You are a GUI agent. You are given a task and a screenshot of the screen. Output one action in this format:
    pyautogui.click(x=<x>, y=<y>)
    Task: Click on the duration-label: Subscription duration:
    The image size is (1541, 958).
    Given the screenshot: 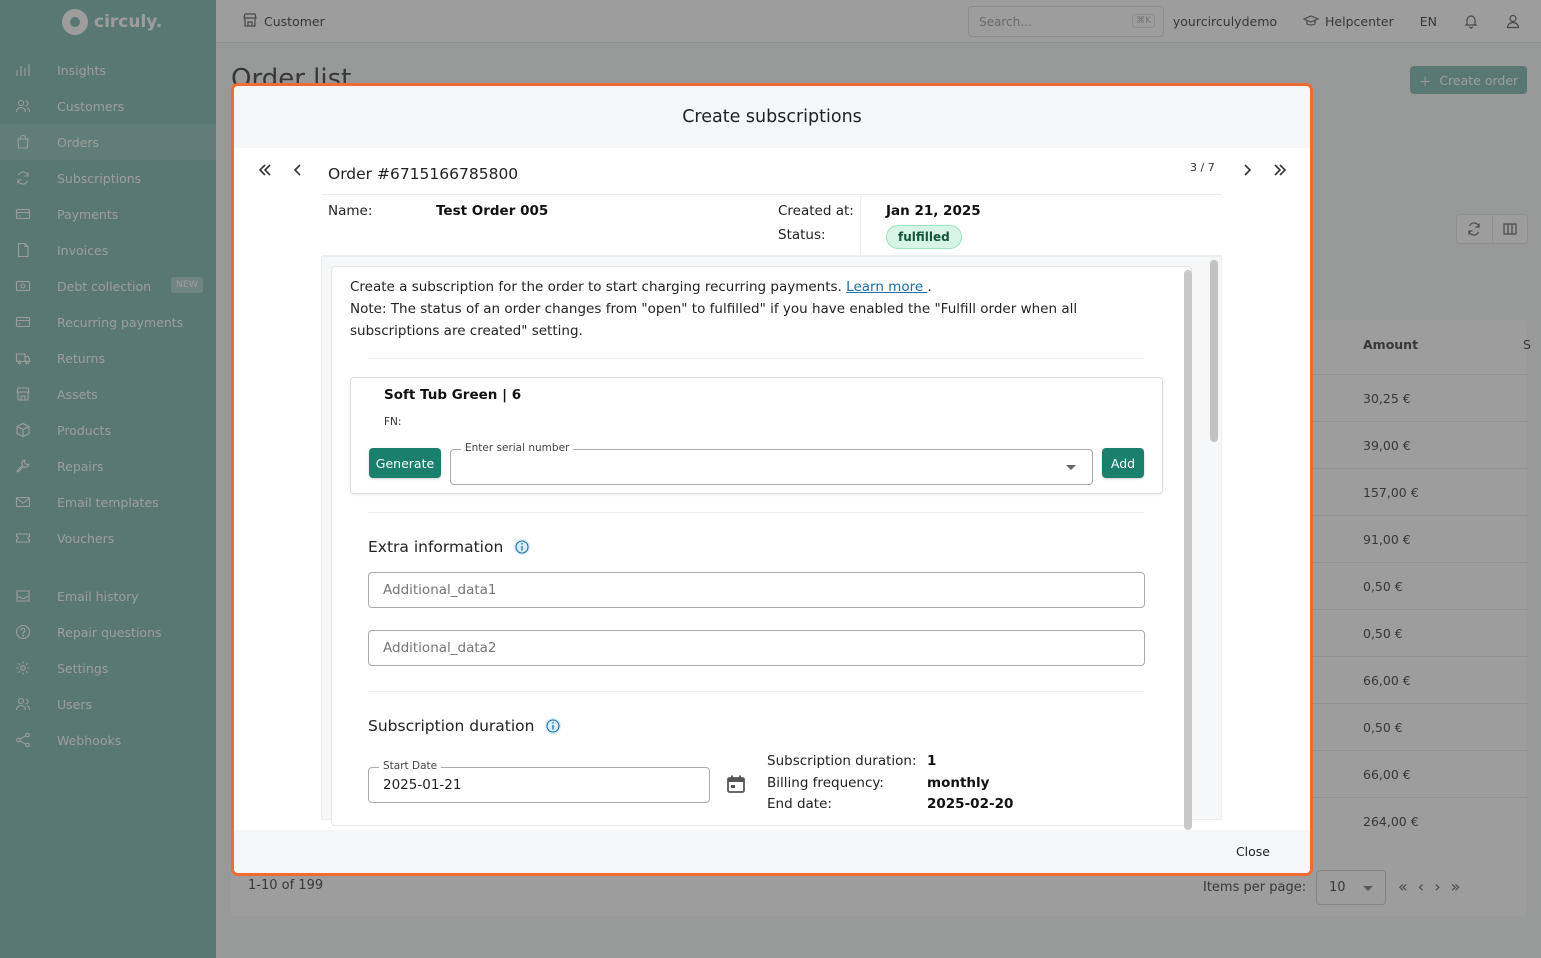 What is the action you would take?
    pyautogui.click(x=842, y=761)
    